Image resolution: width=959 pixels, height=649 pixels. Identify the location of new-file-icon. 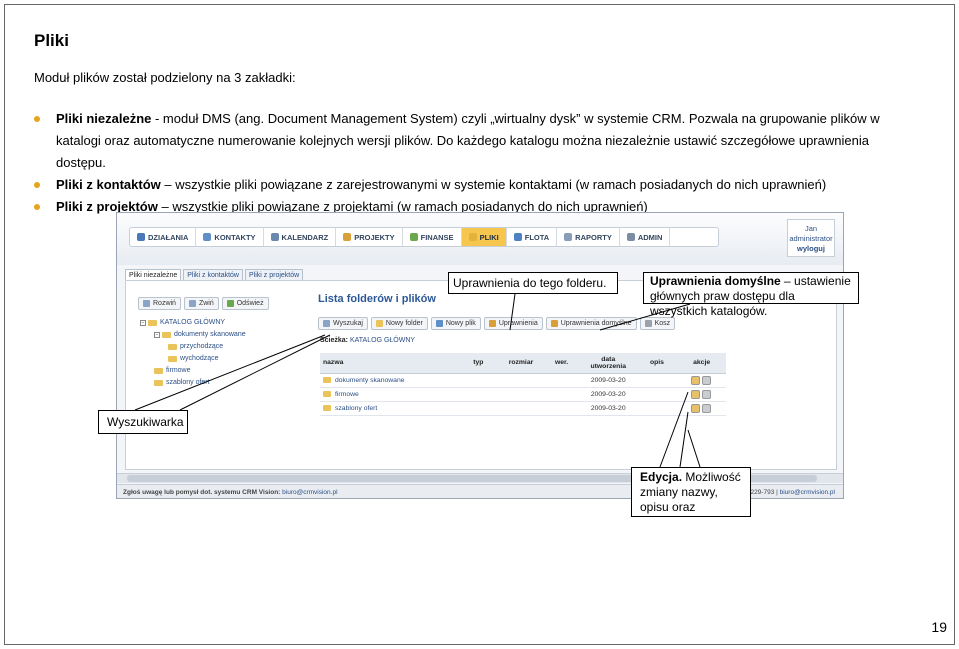
(439, 323).